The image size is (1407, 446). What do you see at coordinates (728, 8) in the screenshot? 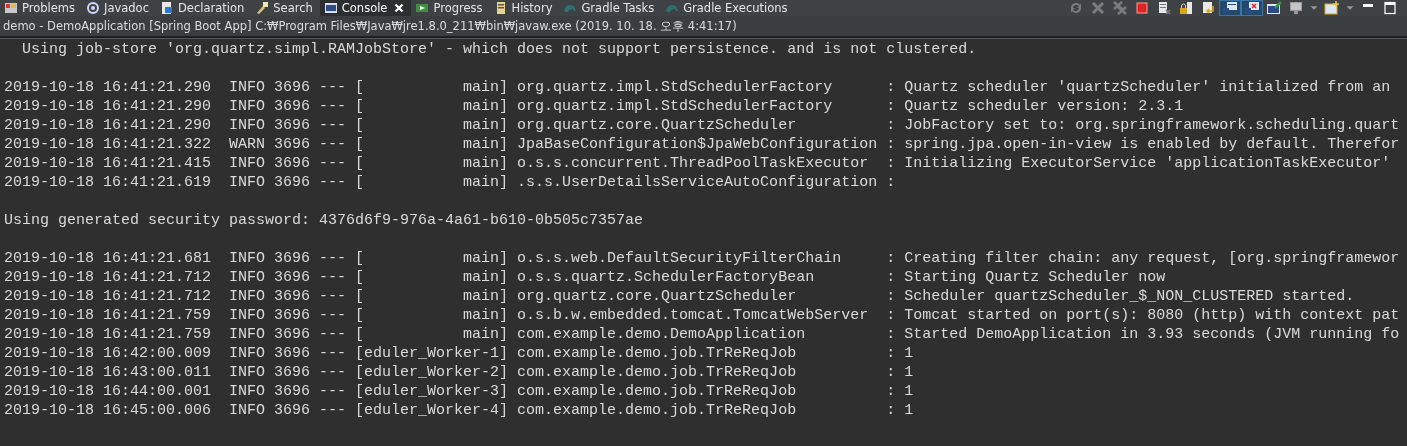
I see `view-tab: Gradle Executions` at bounding box center [728, 8].